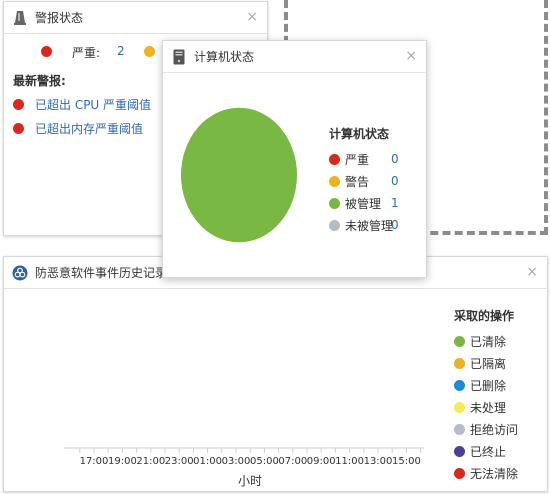  What do you see at coordinates (179, 57) in the screenshot?
I see `computer-tower-icon` at bounding box center [179, 57].